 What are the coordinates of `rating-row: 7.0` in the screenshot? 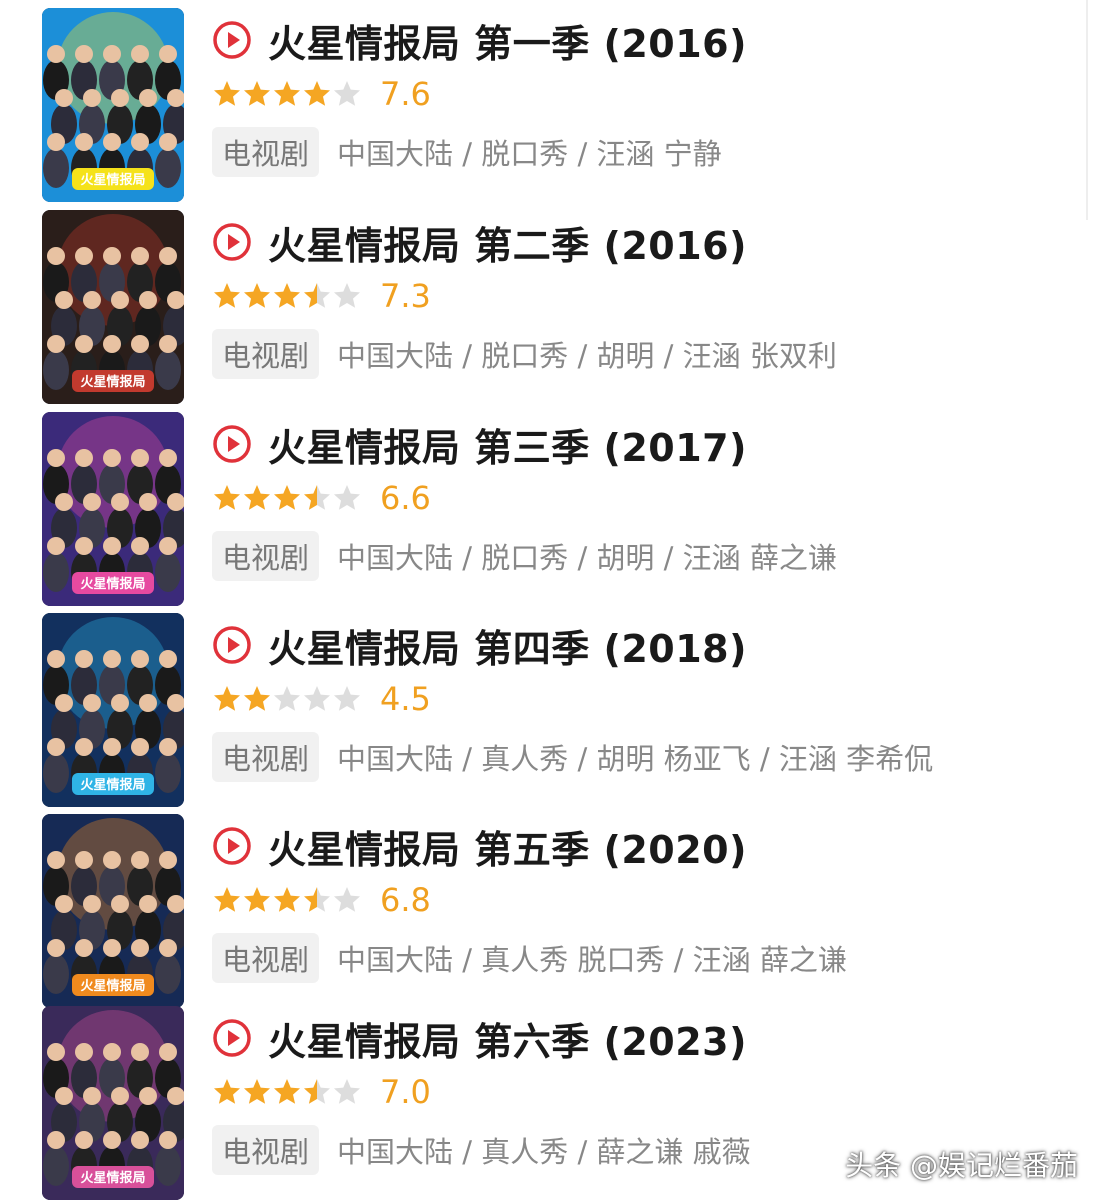 It's located at (321, 1092).